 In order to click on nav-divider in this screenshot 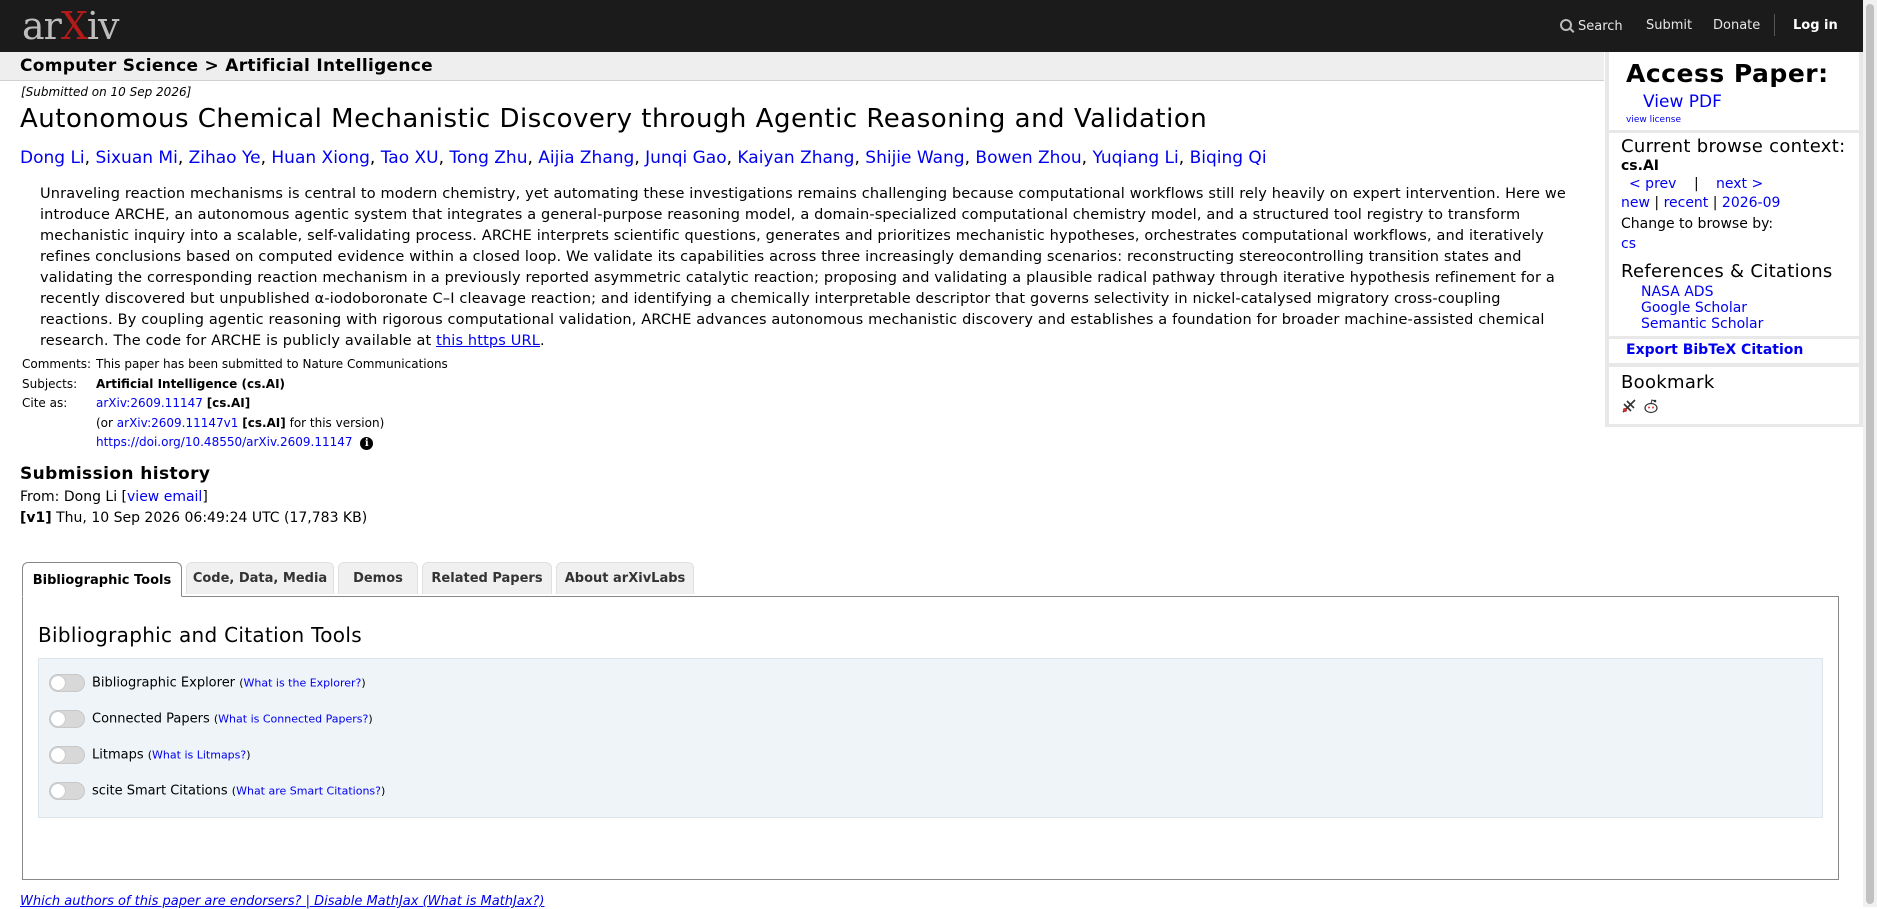, I will do `click(1774, 25)`.